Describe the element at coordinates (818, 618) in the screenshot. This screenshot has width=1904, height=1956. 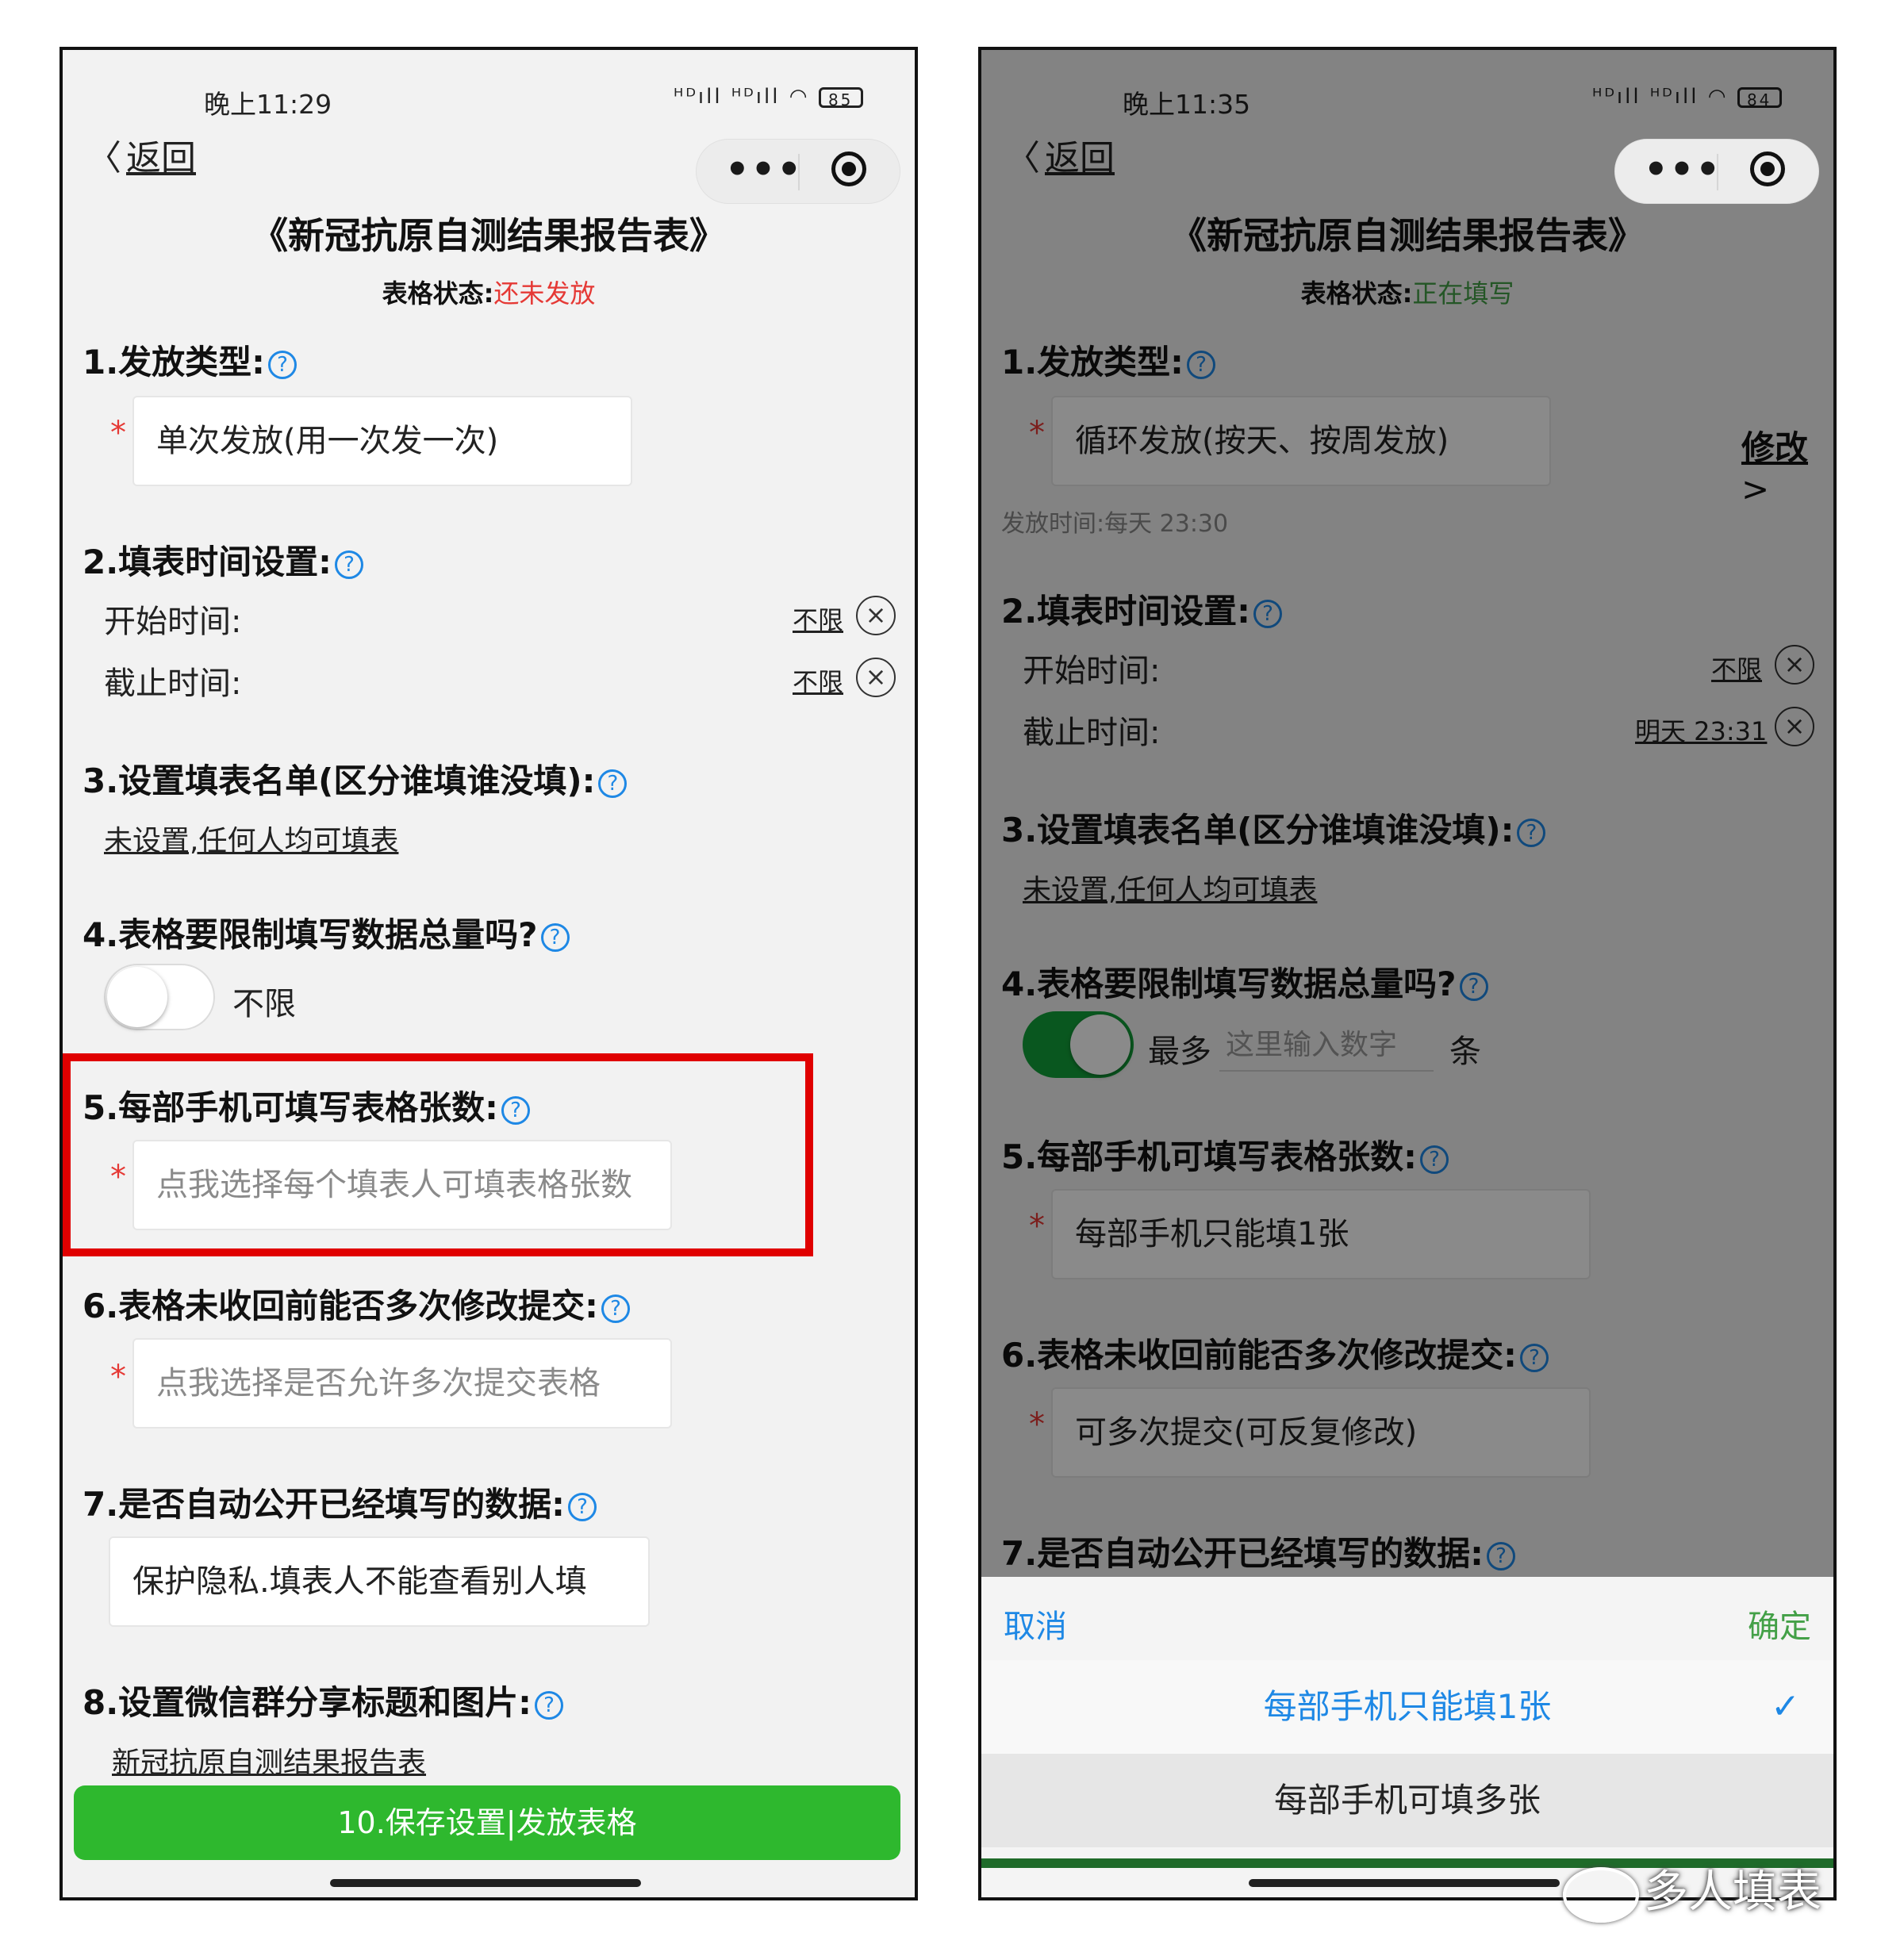
I see `start-time-value: 不限` at that location.